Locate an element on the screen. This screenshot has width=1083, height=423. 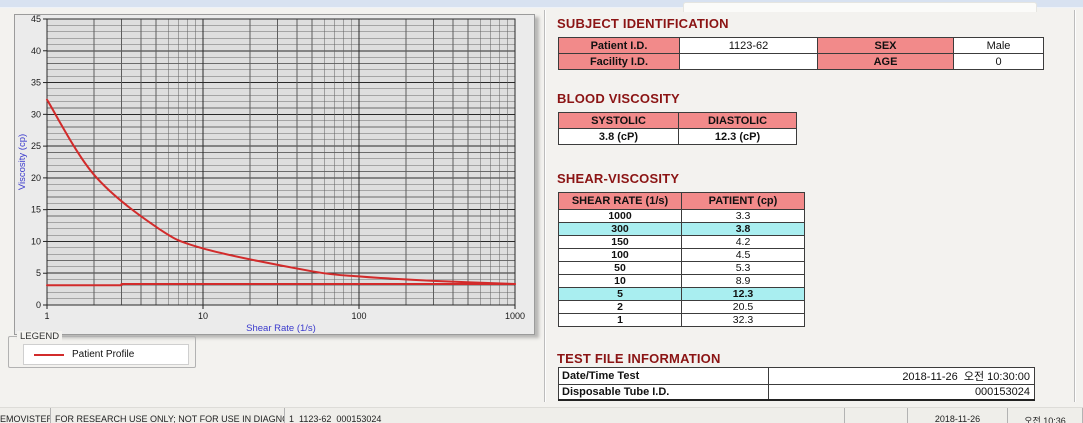
shear-row: 2 20.5 is located at coordinates (681, 307).